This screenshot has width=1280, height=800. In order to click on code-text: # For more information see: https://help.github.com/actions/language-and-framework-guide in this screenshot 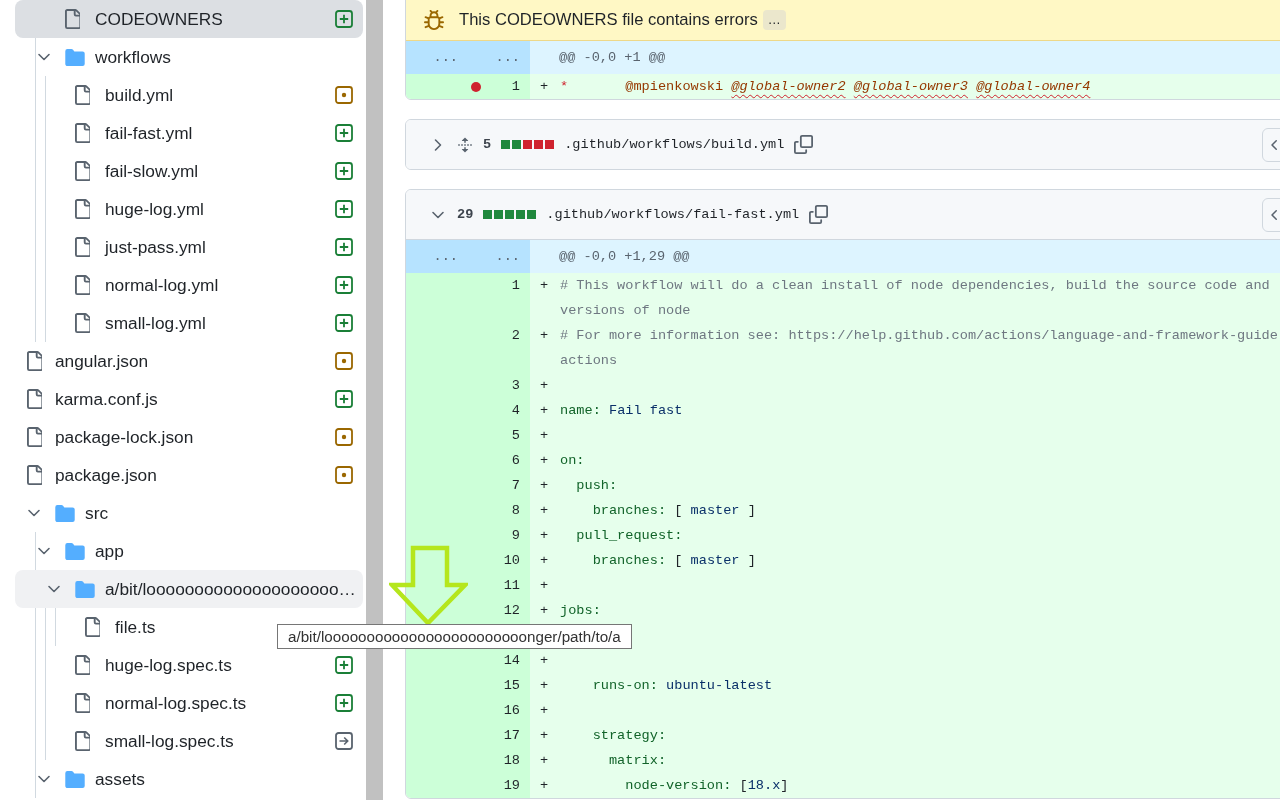, I will do `click(919, 336)`.